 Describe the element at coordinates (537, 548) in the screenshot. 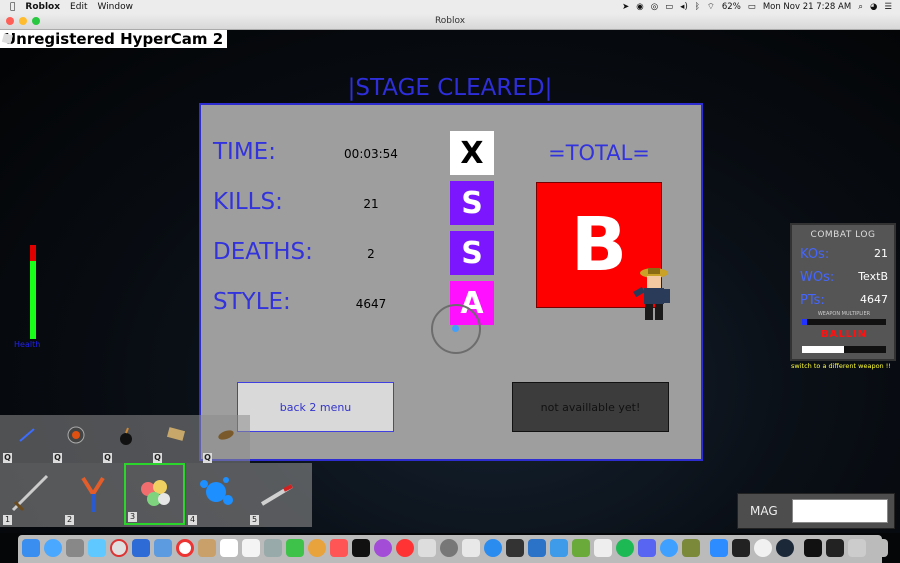

I see `maps-icon` at that location.